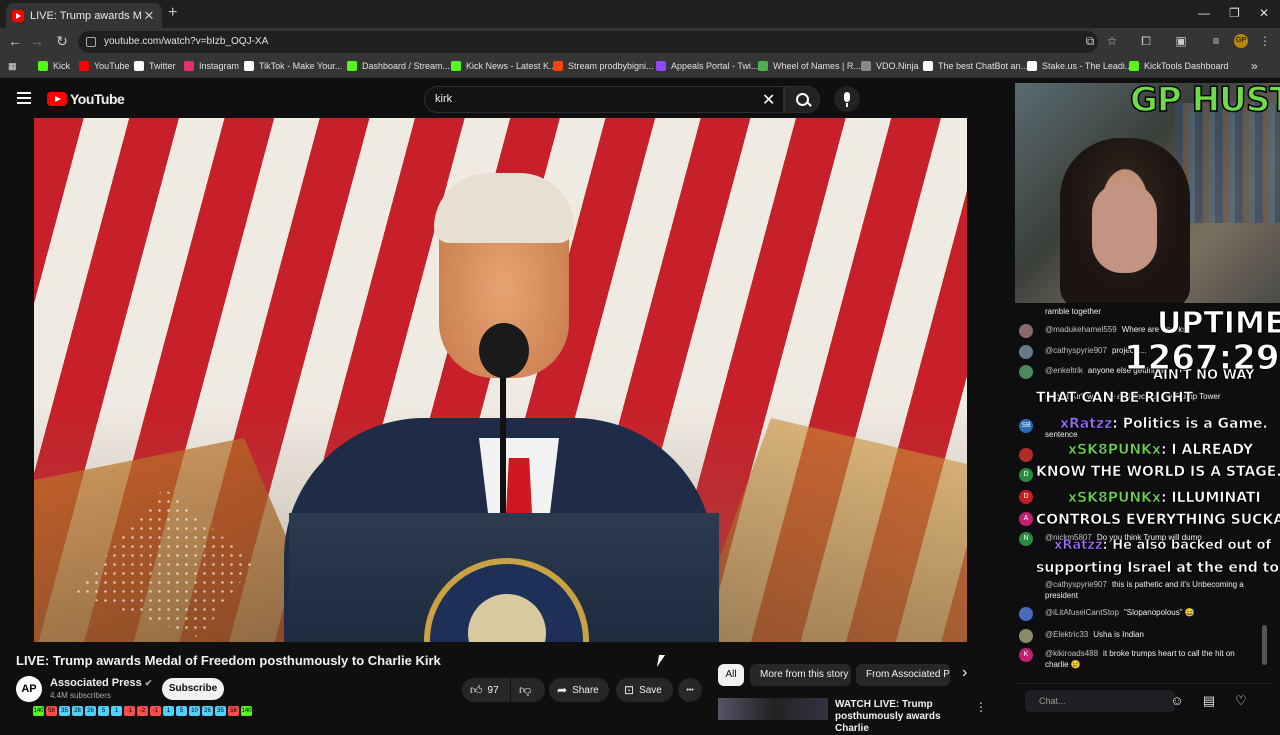 The width and height of the screenshot is (1280, 735). What do you see at coordinates (155, 711) in the screenshot?
I see `overlay-counter-cell: -1` at bounding box center [155, 711].